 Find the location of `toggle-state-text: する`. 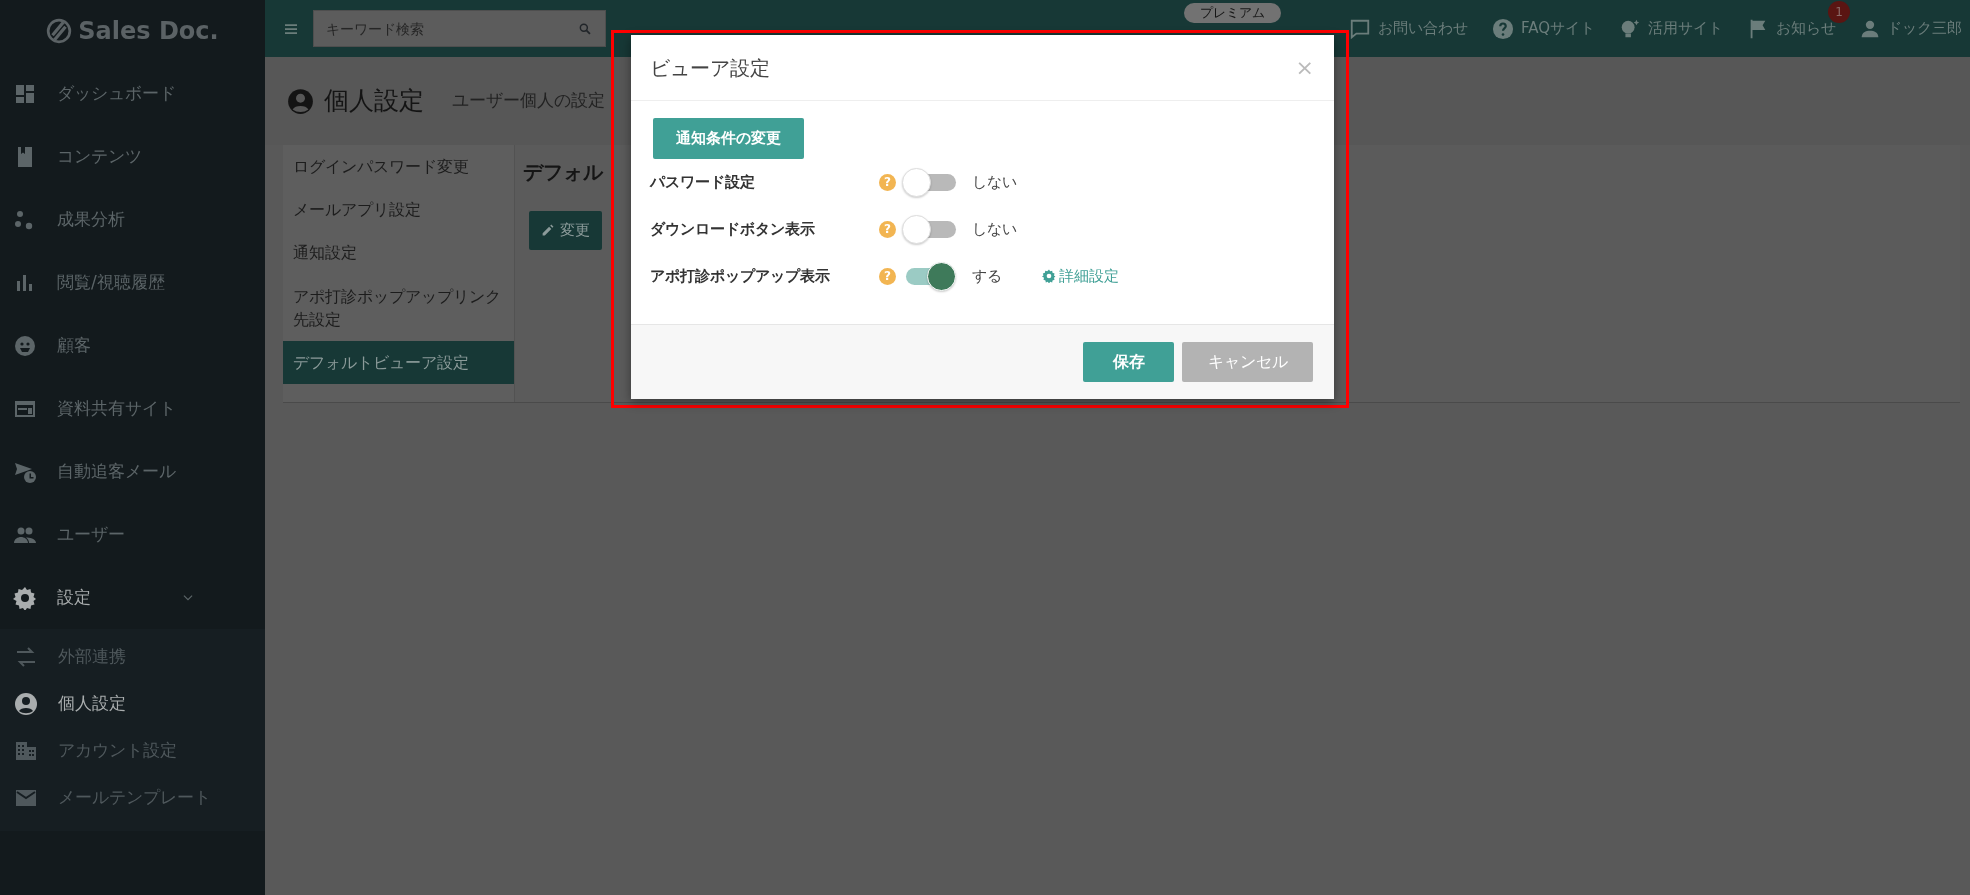

toggle-state-text: する is located at coordinates (987, 276).